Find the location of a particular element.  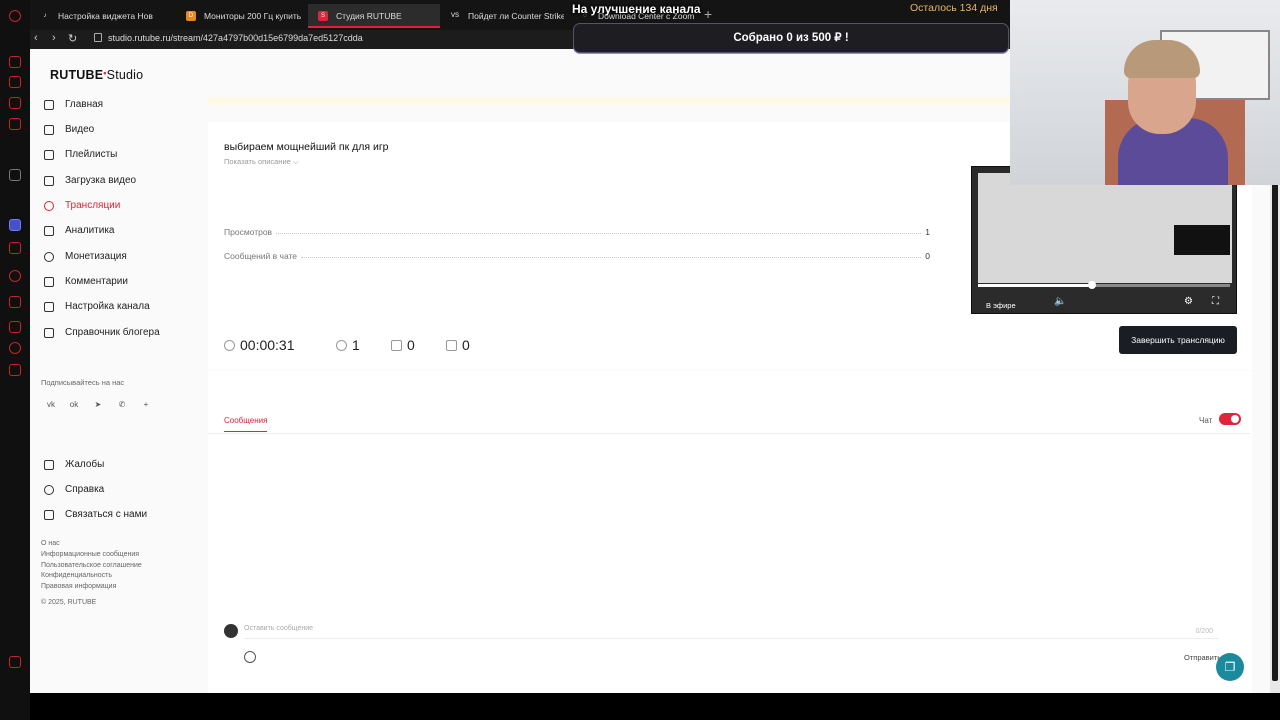

emoji-icon is located at coordinates (250, 657).